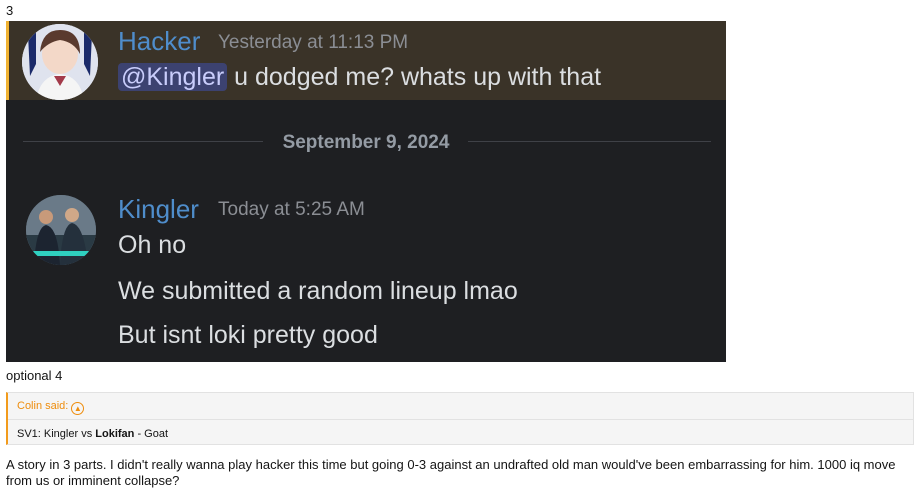 Image resolution: width=915 pixels, height=504 pixels. Describe the element at coordinates (7, 60) in the screenshot. I see `mention-highlight-bar` at that location.